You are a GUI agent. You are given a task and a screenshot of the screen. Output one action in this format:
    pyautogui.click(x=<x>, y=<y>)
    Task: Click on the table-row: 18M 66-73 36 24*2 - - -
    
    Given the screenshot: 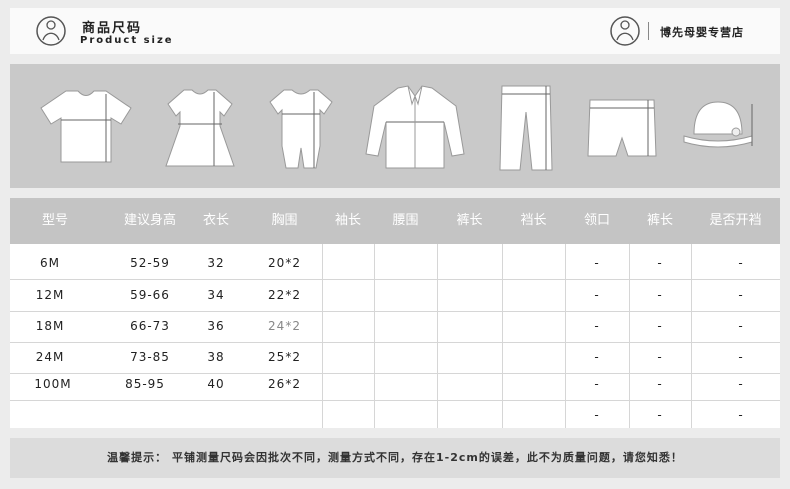 What is the action you would take?
    pyautogui.click(x=395, y=327)
    